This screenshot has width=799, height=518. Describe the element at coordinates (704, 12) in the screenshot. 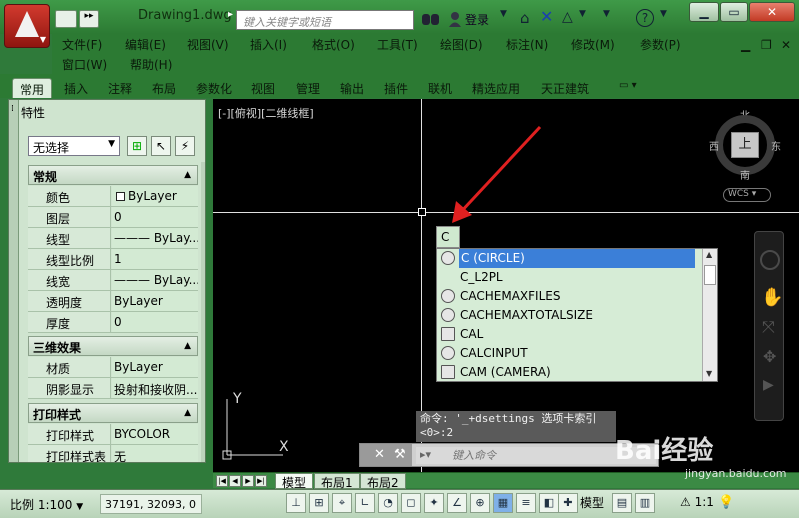

I see `minimize-button: ▁` at that location.